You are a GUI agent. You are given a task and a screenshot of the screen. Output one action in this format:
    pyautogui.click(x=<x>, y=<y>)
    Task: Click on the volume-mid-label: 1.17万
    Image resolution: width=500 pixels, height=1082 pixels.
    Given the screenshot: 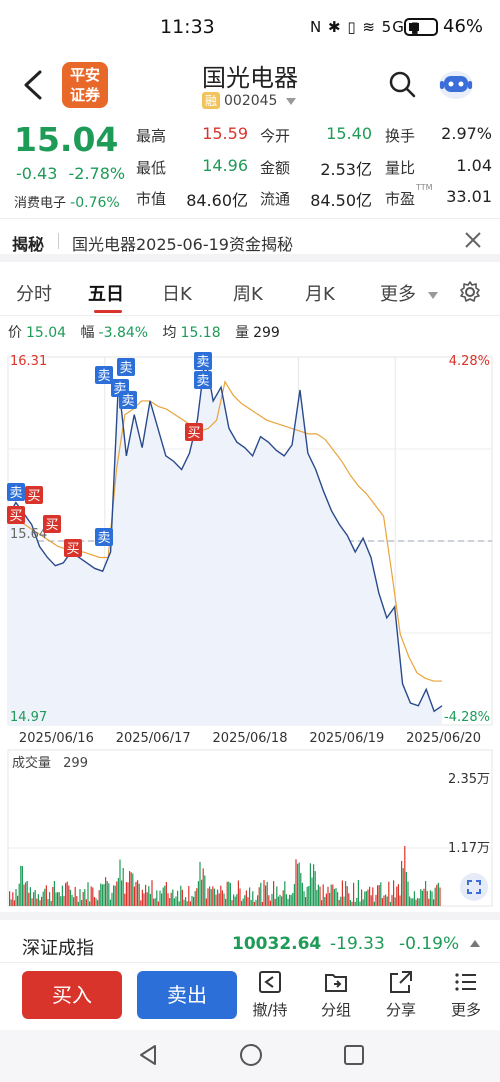 What is the action you would take?
    pyautogui.click(x=469, y=848)
    